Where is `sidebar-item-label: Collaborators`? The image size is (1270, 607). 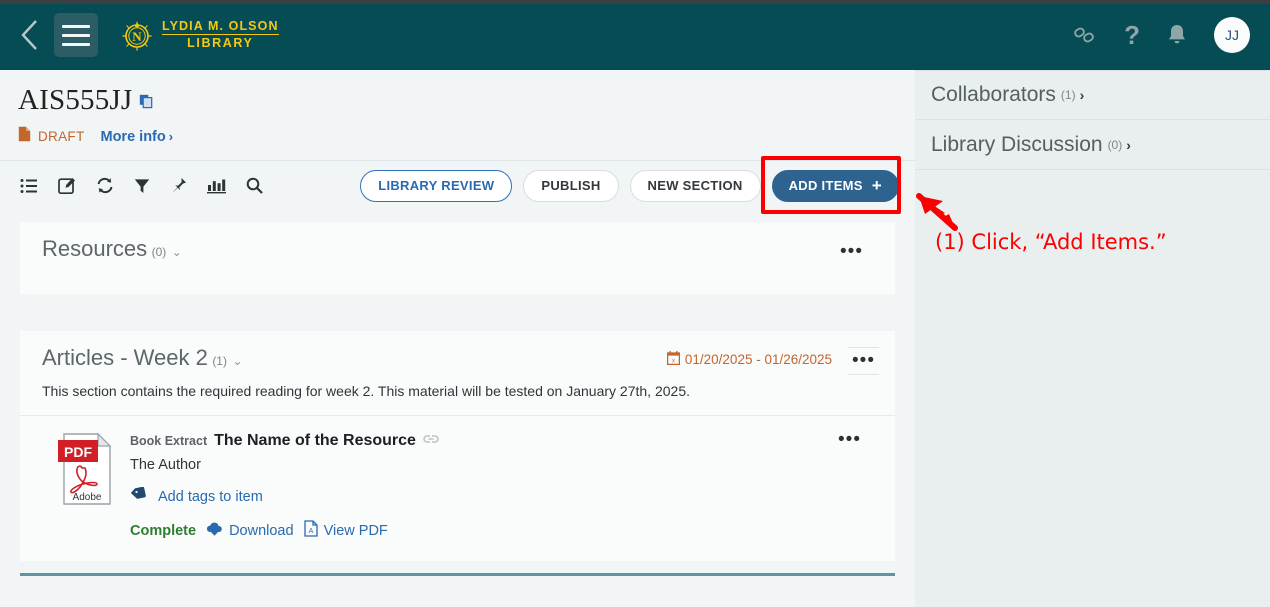
sidebar-item-label: Collaborators is located at coordinates (993, 94).